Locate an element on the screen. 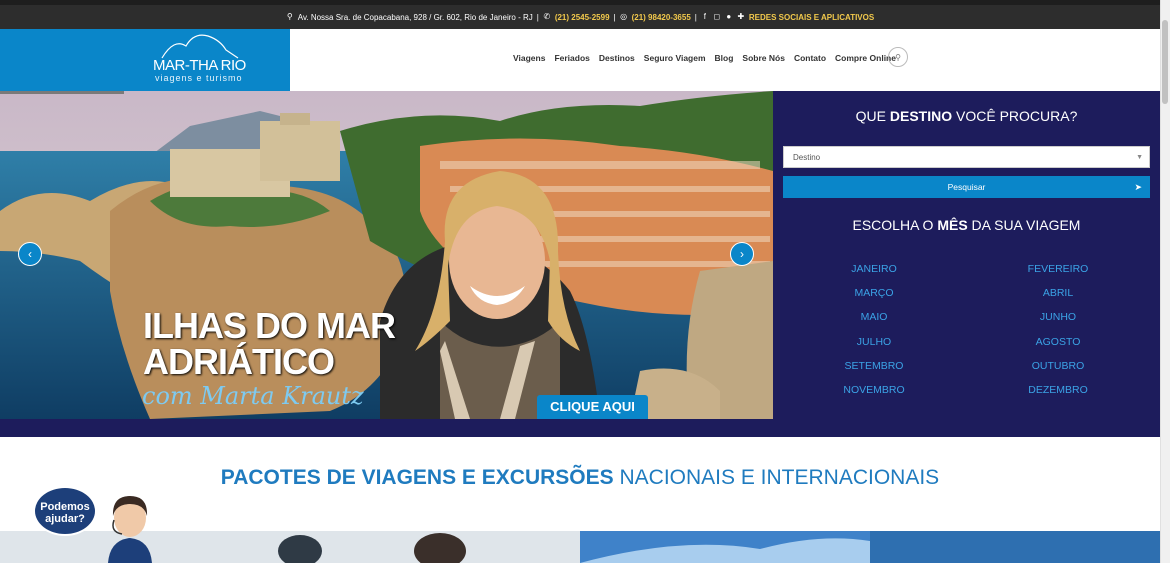 The width and height of the screenshot is (1170, 568). scrollbar-thumb is located at coordinates (1165, 62).